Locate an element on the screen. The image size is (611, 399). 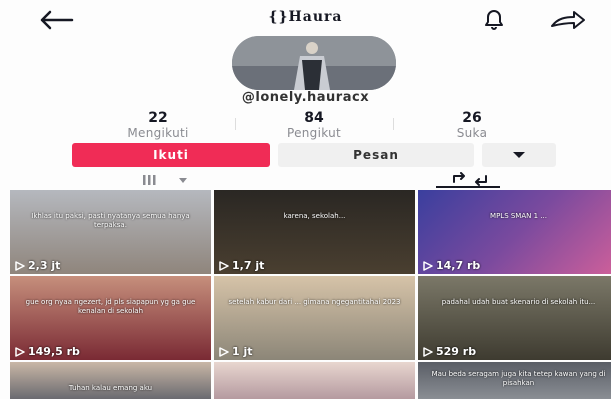
view-count: 2,3 jt is located at coordinates (37, 265).